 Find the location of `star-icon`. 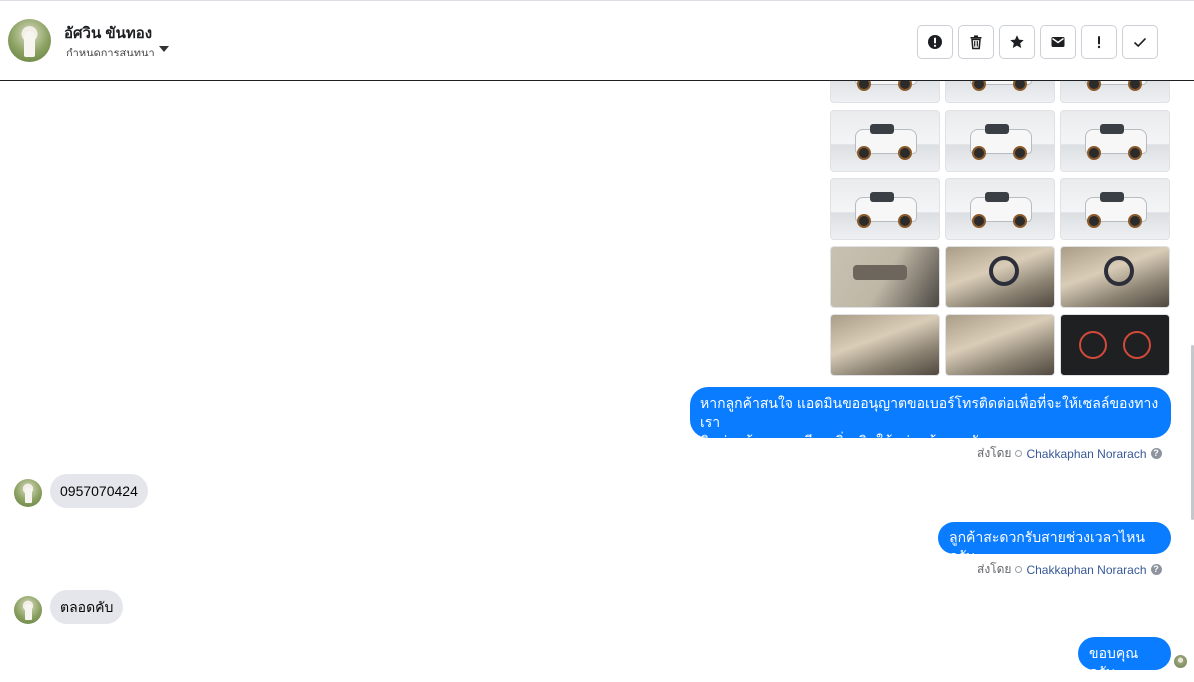

star-icon is located at coordinates (1017, 41).